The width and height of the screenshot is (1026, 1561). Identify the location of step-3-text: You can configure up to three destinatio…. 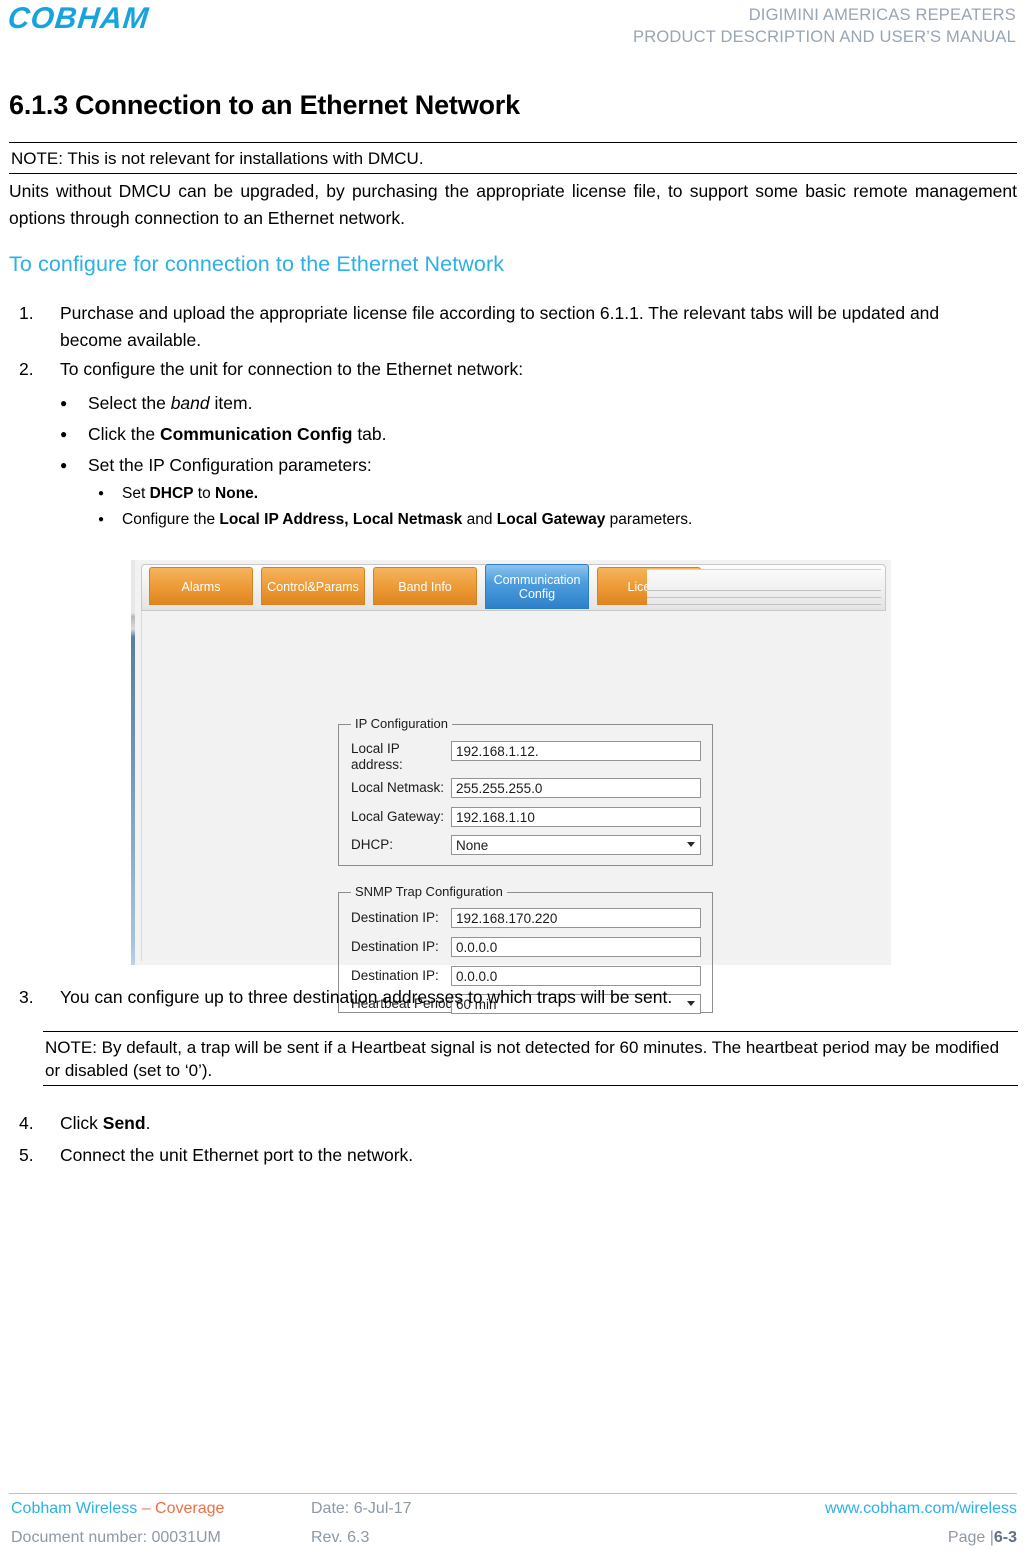
(366, 997).